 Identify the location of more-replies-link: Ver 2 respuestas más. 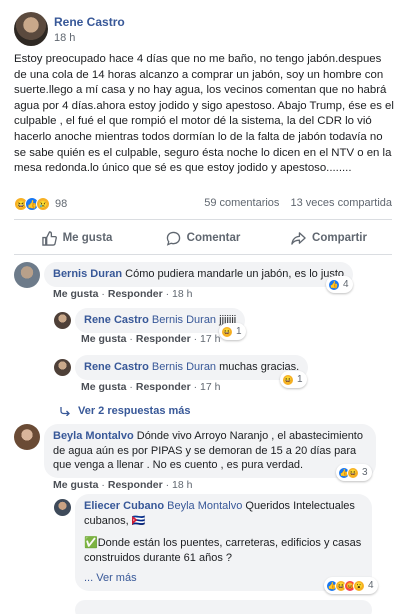
(125, 411).